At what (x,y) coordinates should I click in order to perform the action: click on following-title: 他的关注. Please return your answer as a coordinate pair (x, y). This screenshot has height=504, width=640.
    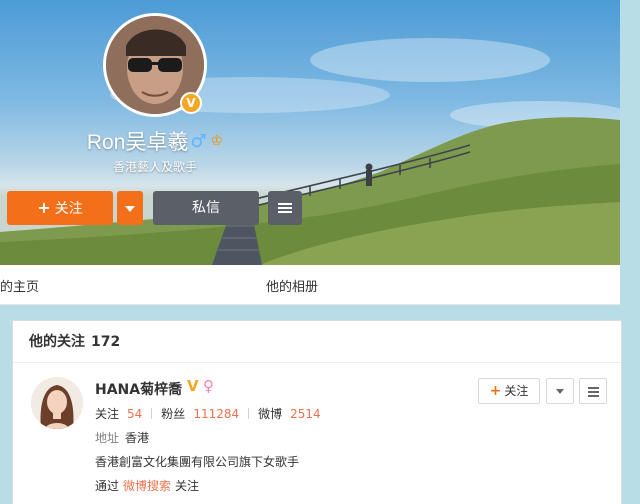
    Looking at the image, I should click on (57, 342).